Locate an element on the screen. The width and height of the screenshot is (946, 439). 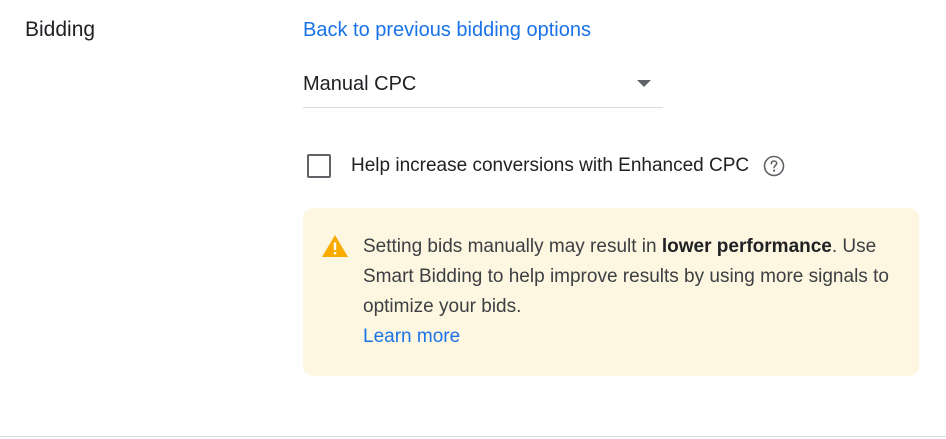
warning-triangle-icon is located at coordinates (335, 246).